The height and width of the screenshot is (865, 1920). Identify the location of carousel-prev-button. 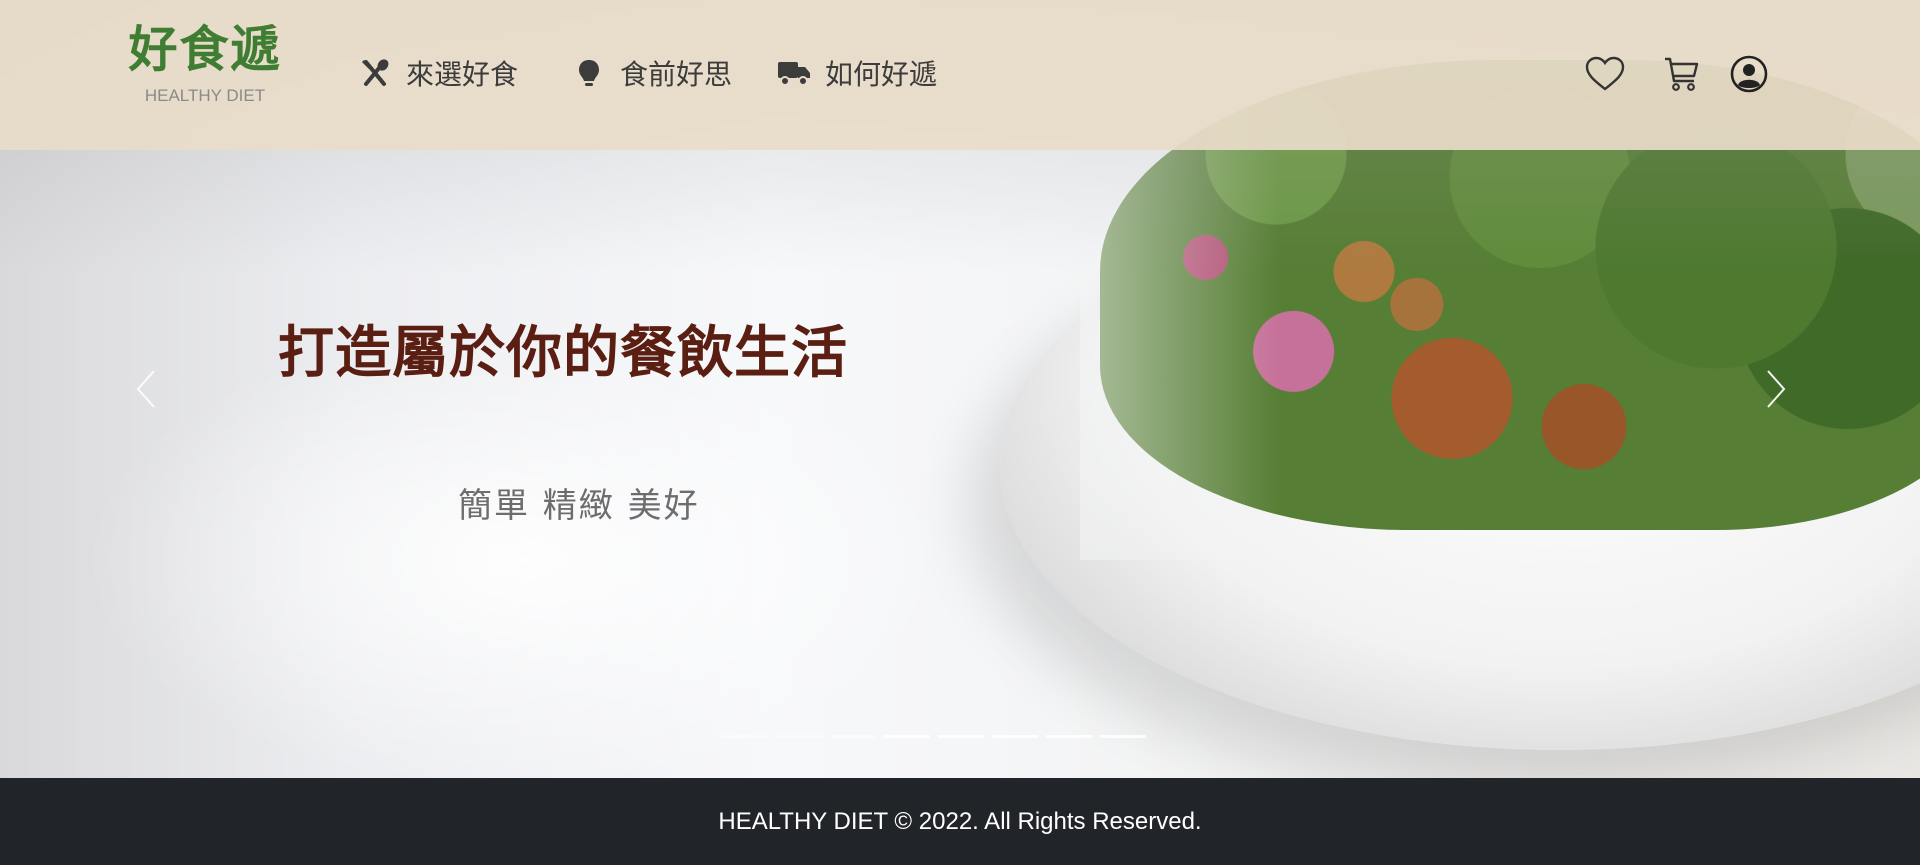
(146, 389).